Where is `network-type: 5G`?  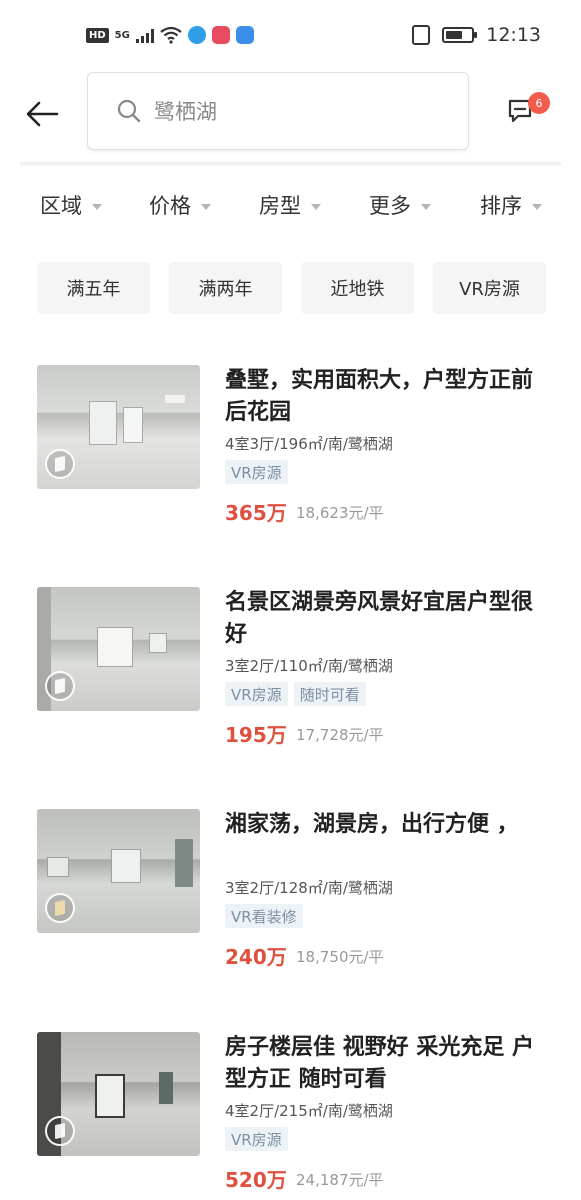
network-type: 5G is located at coordinates (122, 35).